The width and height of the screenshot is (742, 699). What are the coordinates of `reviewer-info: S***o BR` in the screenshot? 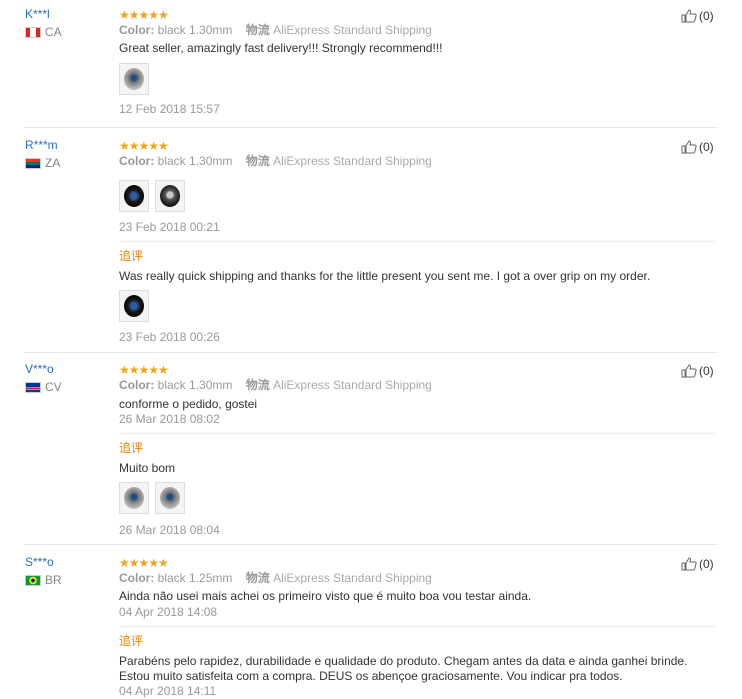 It's located at (43, 571).